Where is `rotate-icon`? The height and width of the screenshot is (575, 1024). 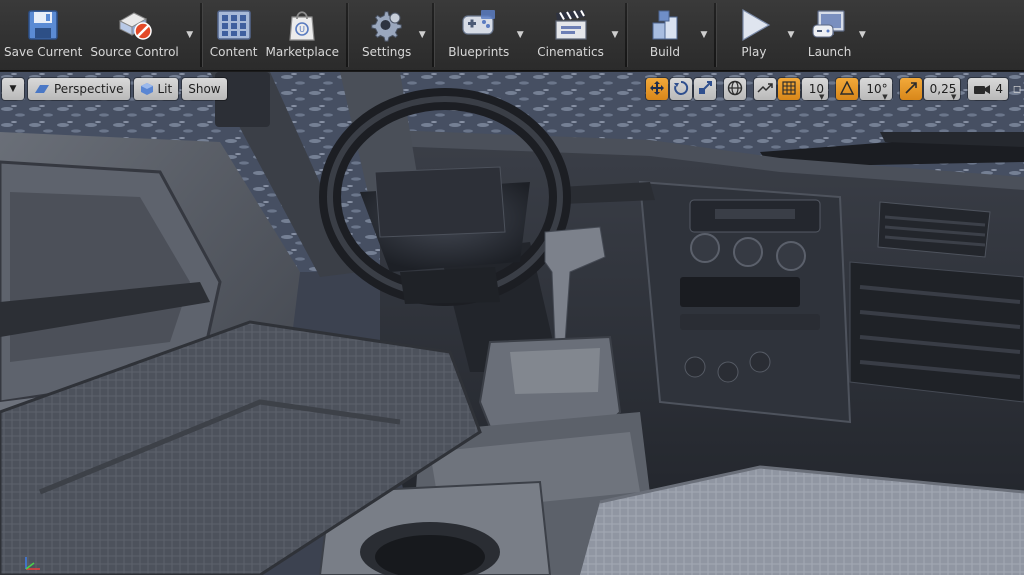
rotate-icon is located at coordinates (681, 89).